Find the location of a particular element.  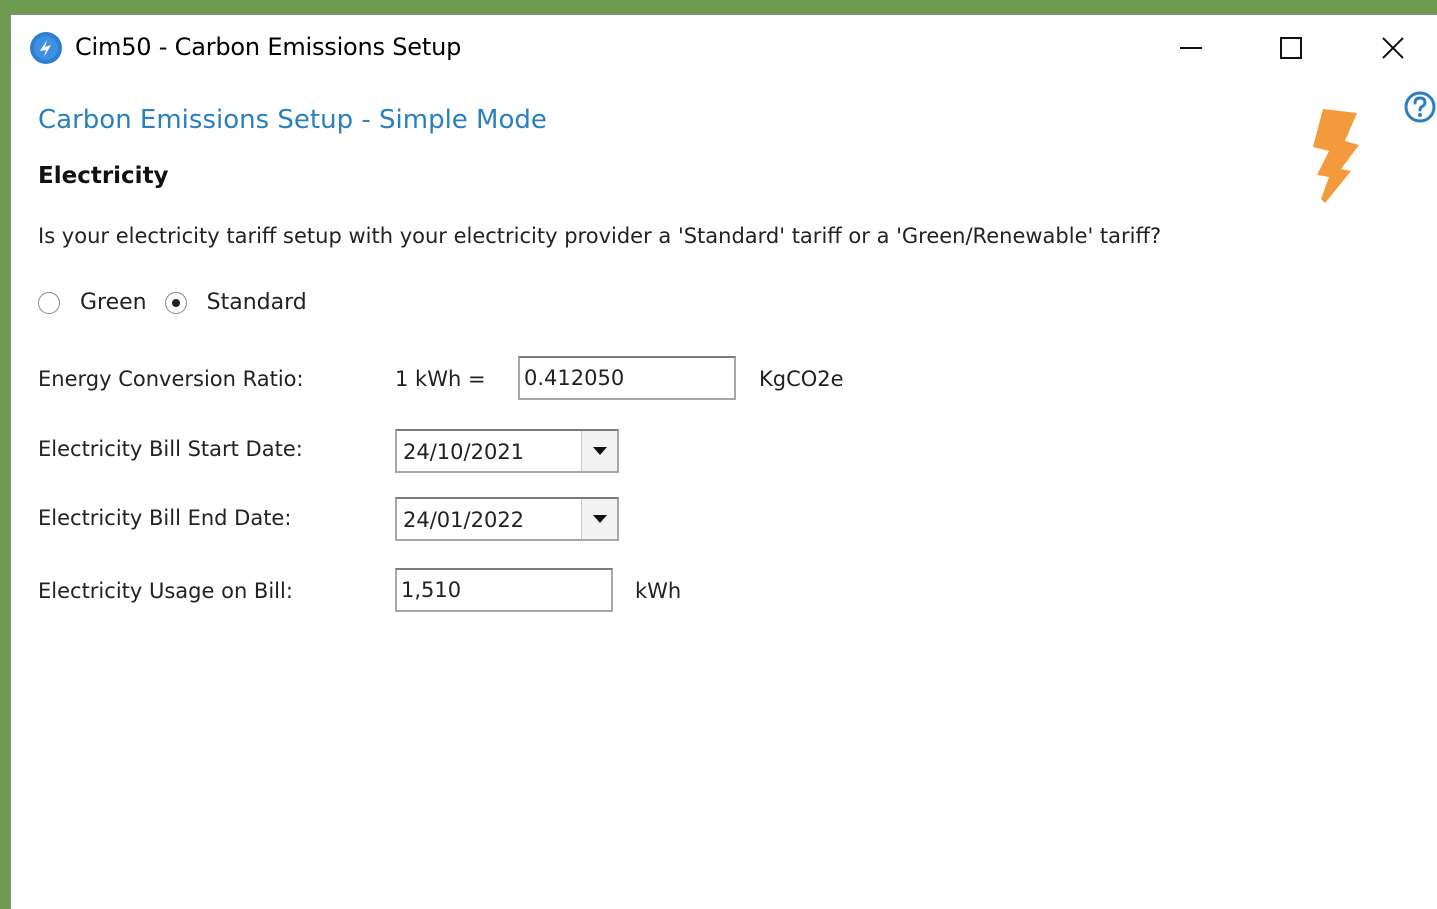

close-button is located at coordinates (1393, 48).